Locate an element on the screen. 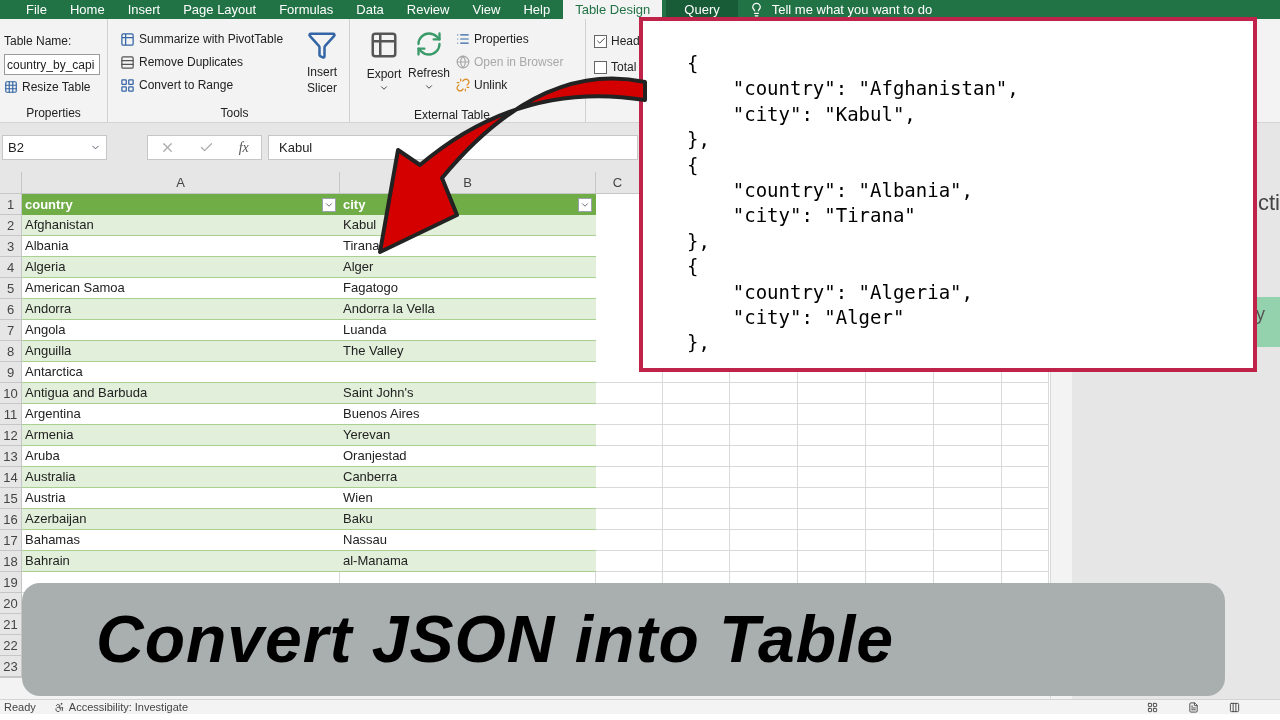 Image resolution: width=1280 pixels, height=720 pixels. table-icon is located at coordinates (384, 45).